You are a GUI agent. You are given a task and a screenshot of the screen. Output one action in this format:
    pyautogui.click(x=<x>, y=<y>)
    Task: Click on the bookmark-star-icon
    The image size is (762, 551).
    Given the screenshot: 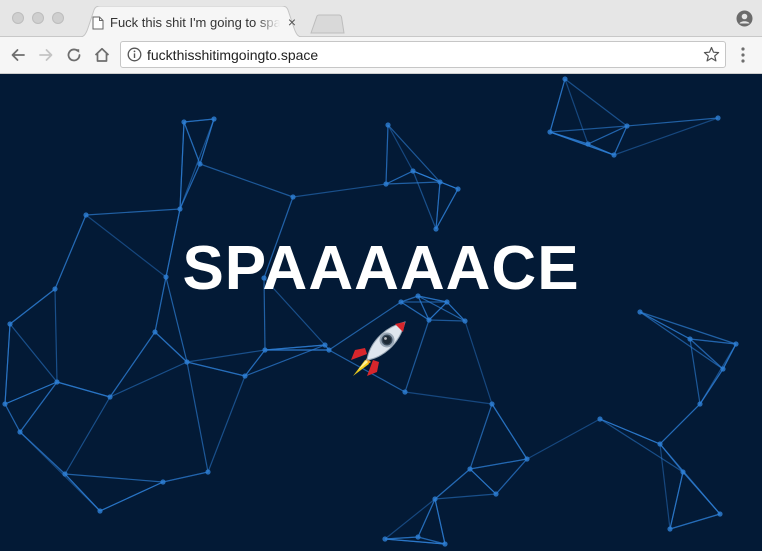 What is the action you would take?
    pyautogui.click(x=711, y=54)
    